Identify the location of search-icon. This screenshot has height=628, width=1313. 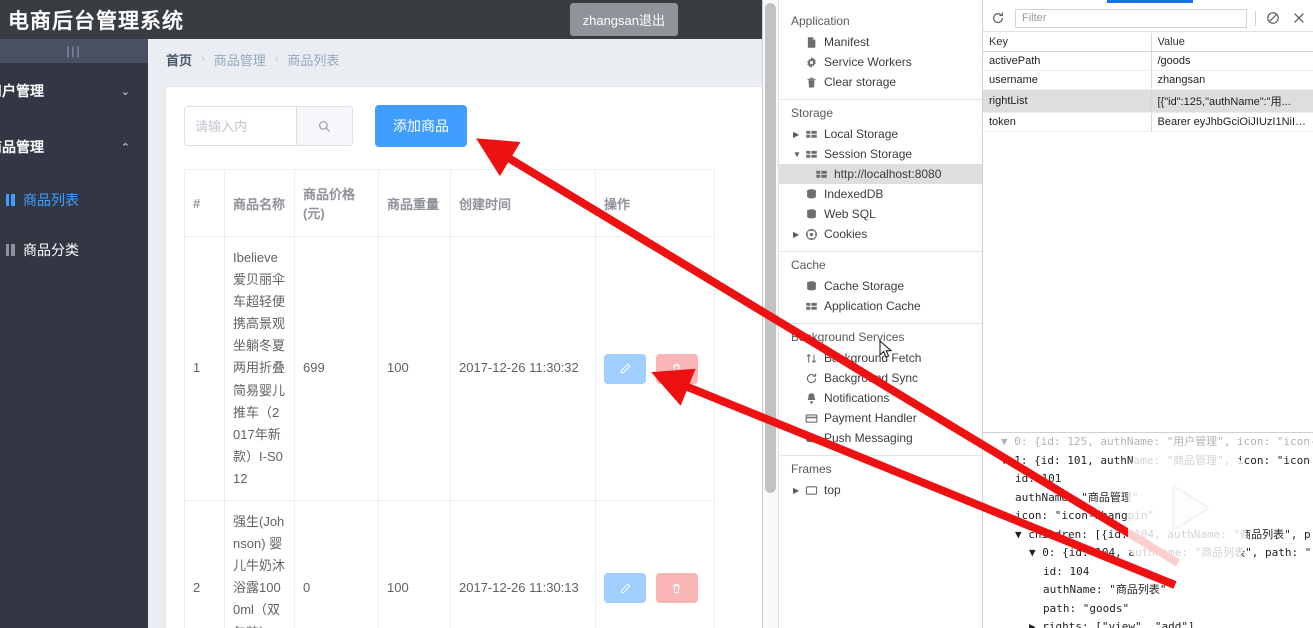
(324, 126).